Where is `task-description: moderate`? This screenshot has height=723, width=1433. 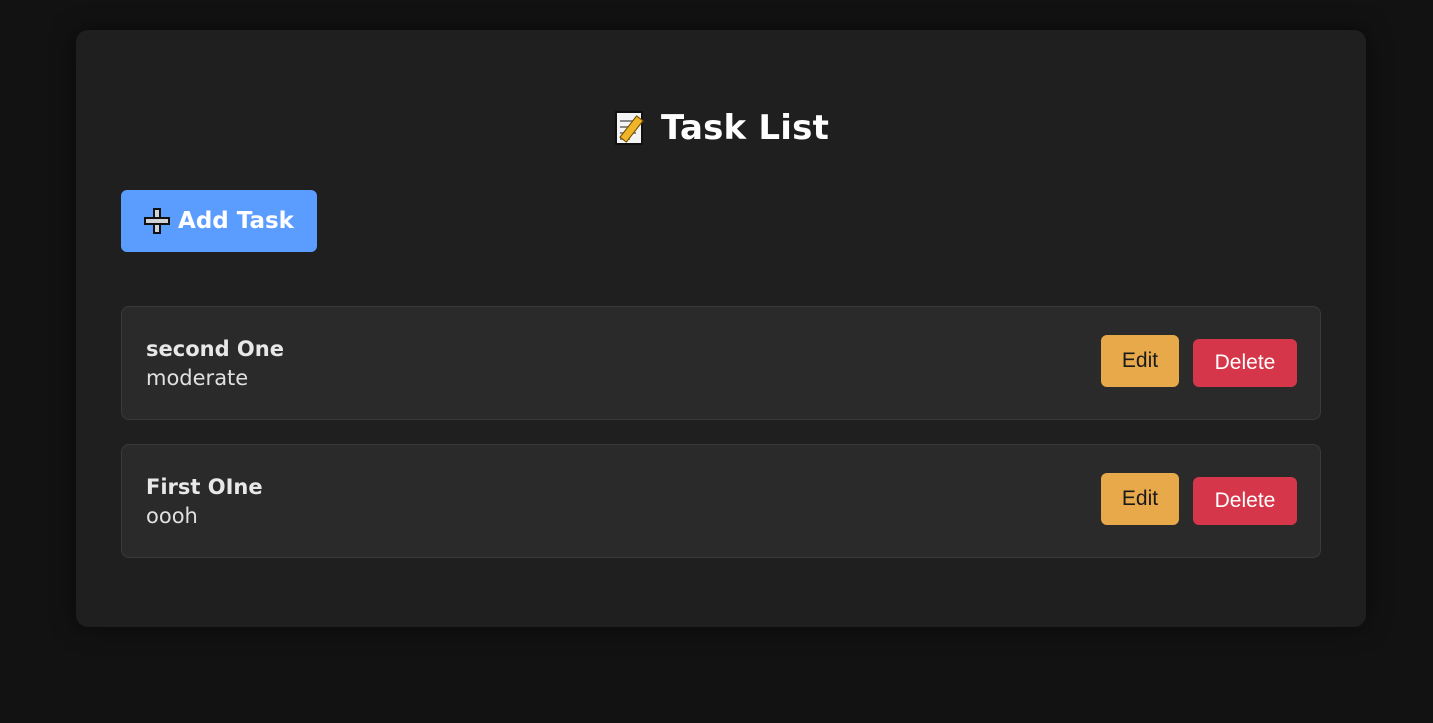
task-description: moderate is located at coordinates (197, 378).